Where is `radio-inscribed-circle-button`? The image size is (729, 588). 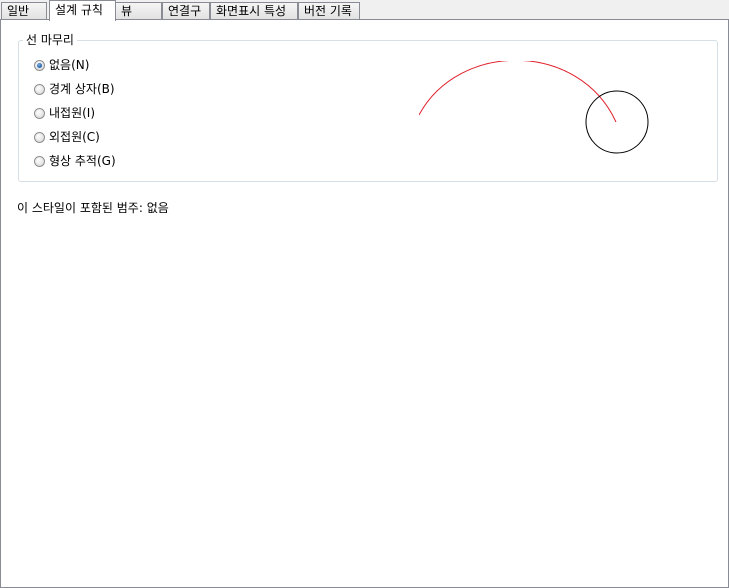 radio-inscribed-circle-button is located at coordinates (39, 113).